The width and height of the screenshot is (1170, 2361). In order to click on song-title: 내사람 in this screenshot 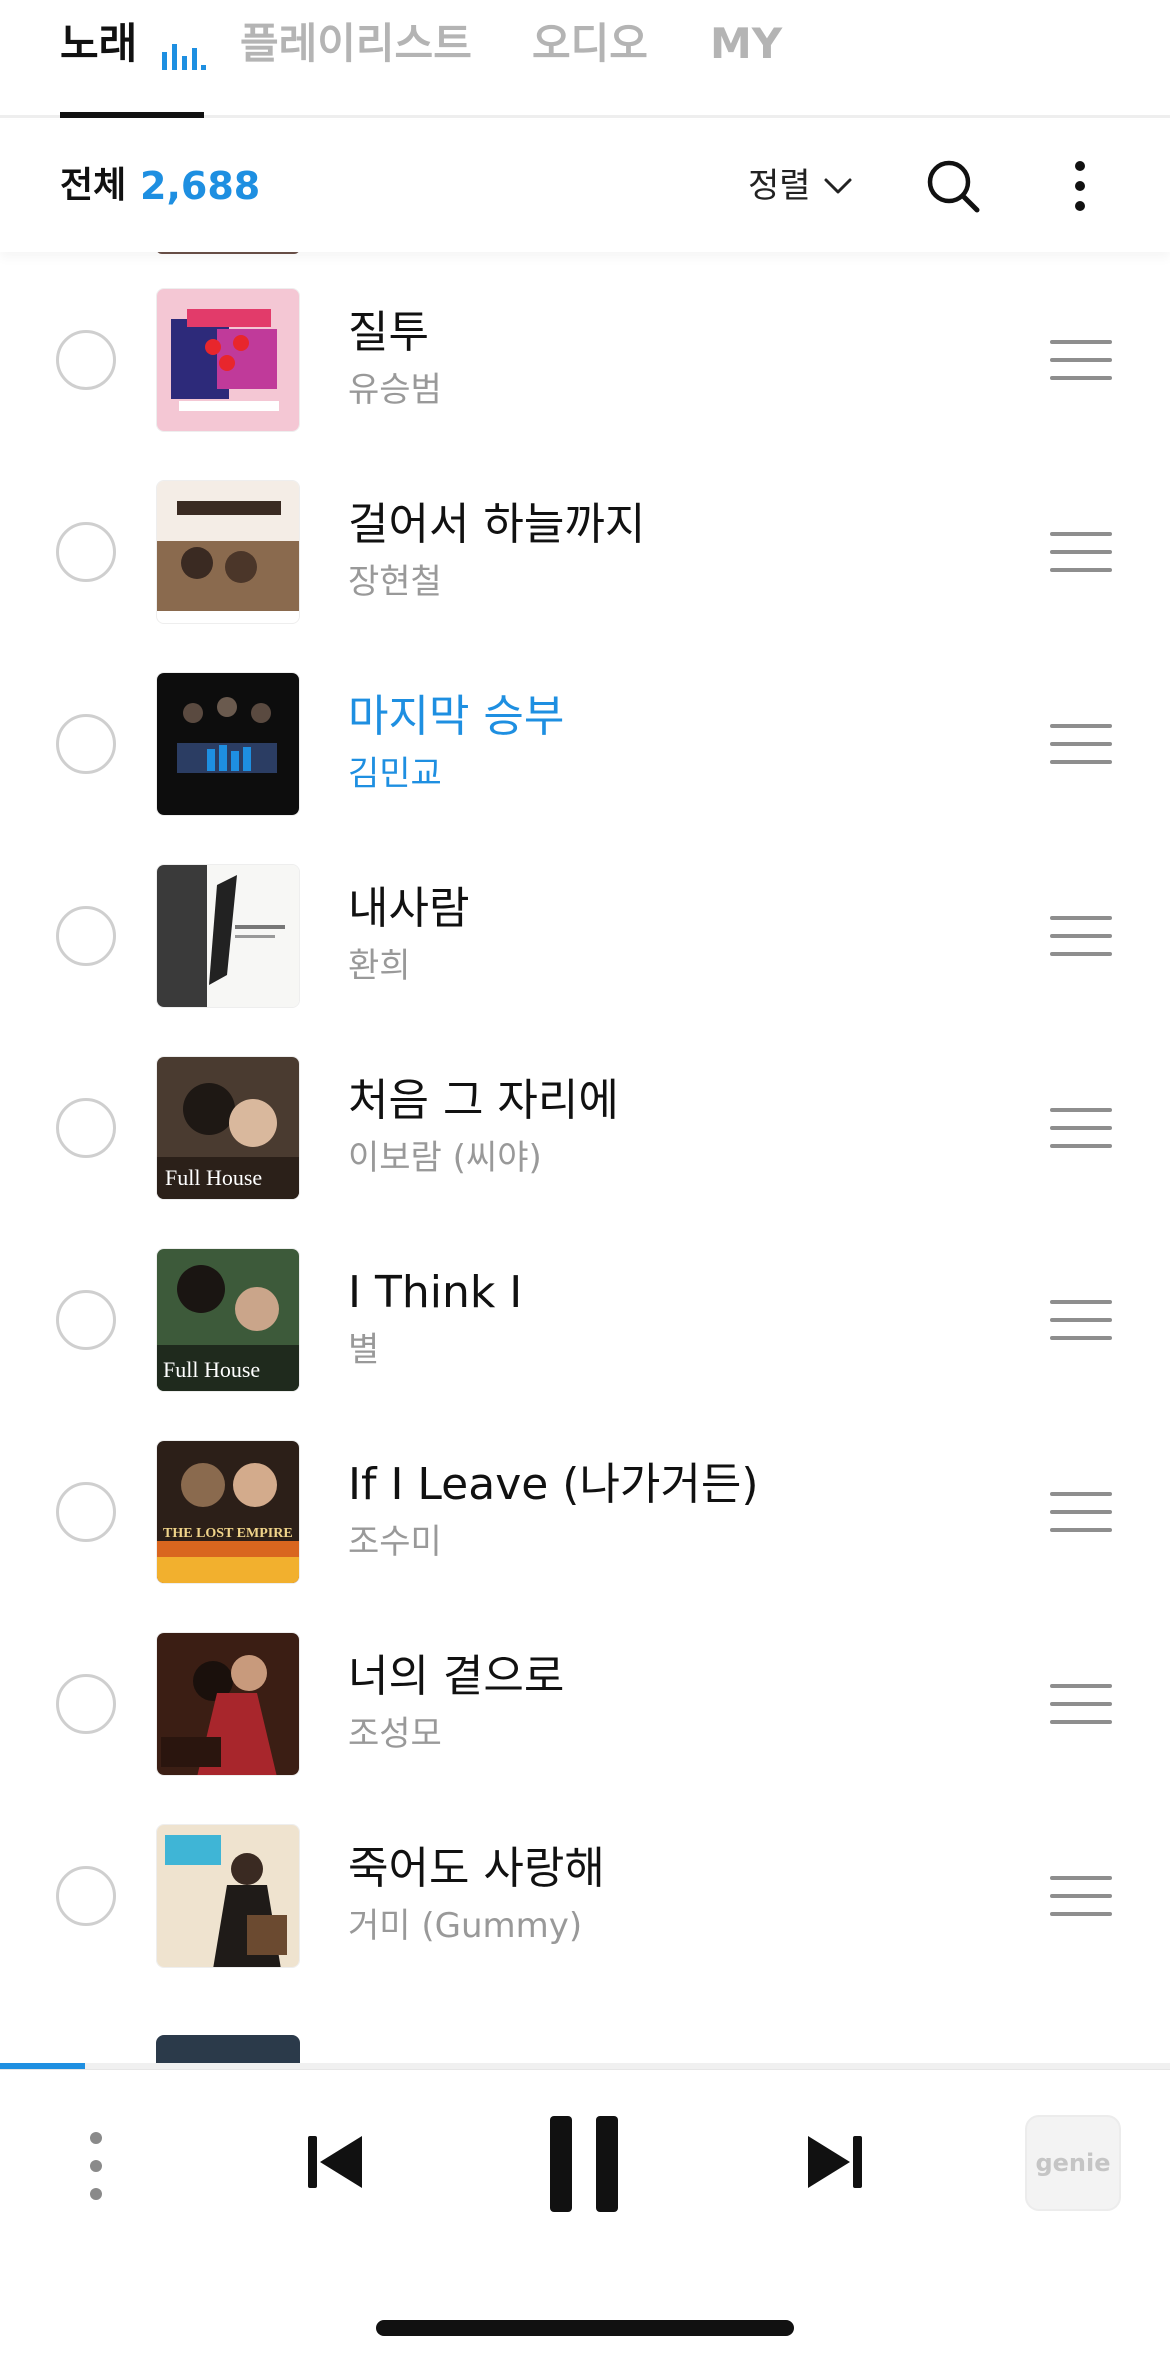, I will do `click(409, 908)`.